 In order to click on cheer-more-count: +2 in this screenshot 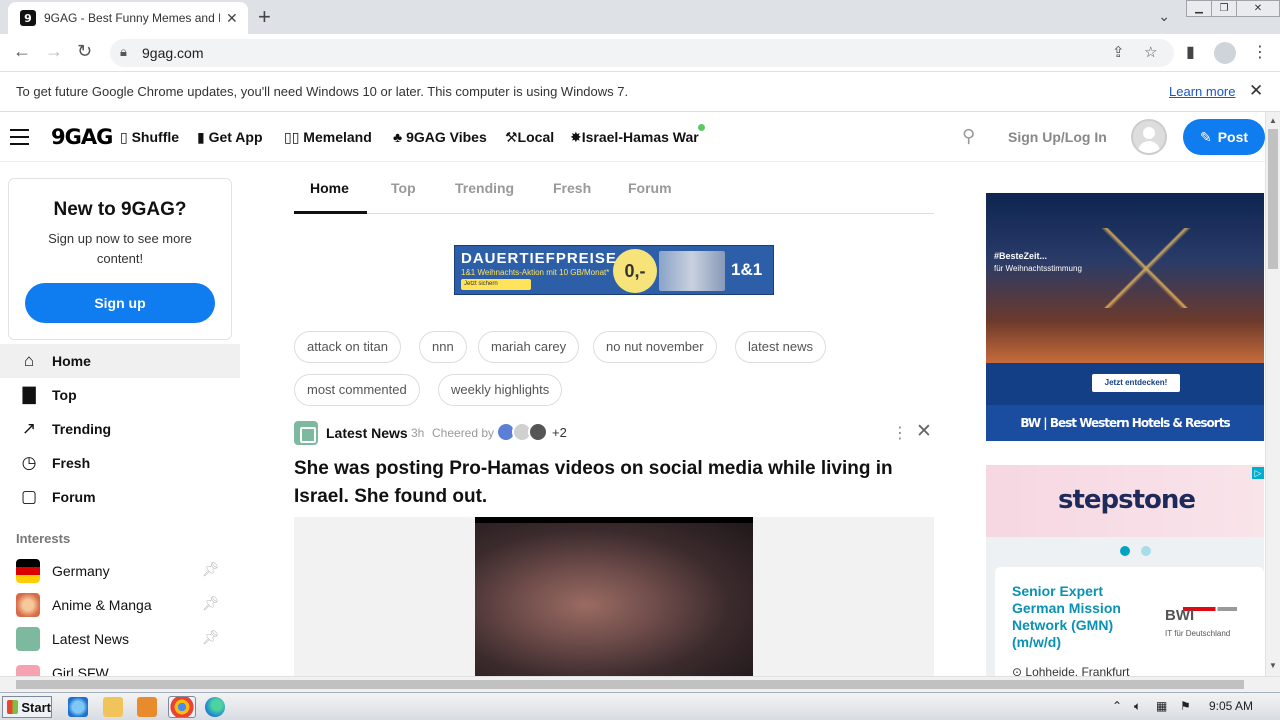, I will do `click(559, 432)`.